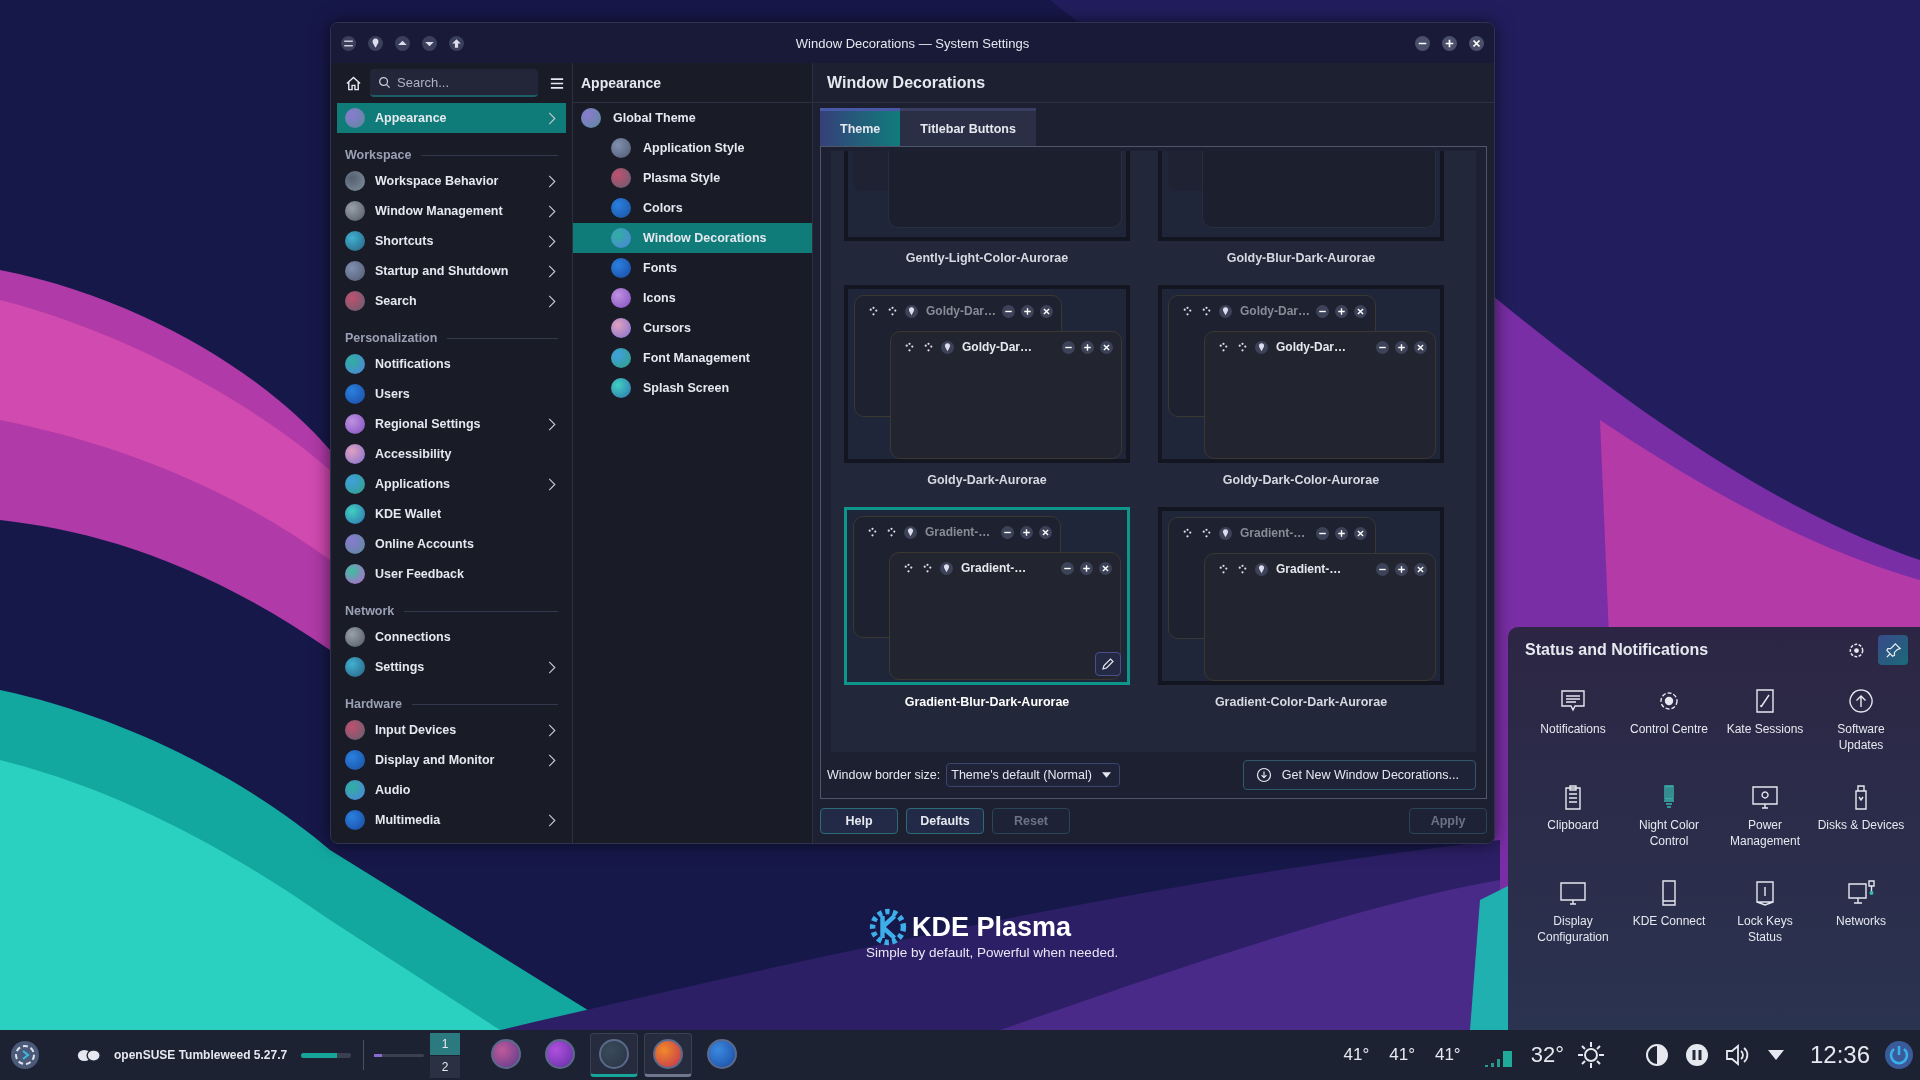 This screenshot has height=1080, width=1920. What do you see at coordinates (1775, 1055) in the screenshot?
I see `expand-icon` at bounding box center [1775, 1055].